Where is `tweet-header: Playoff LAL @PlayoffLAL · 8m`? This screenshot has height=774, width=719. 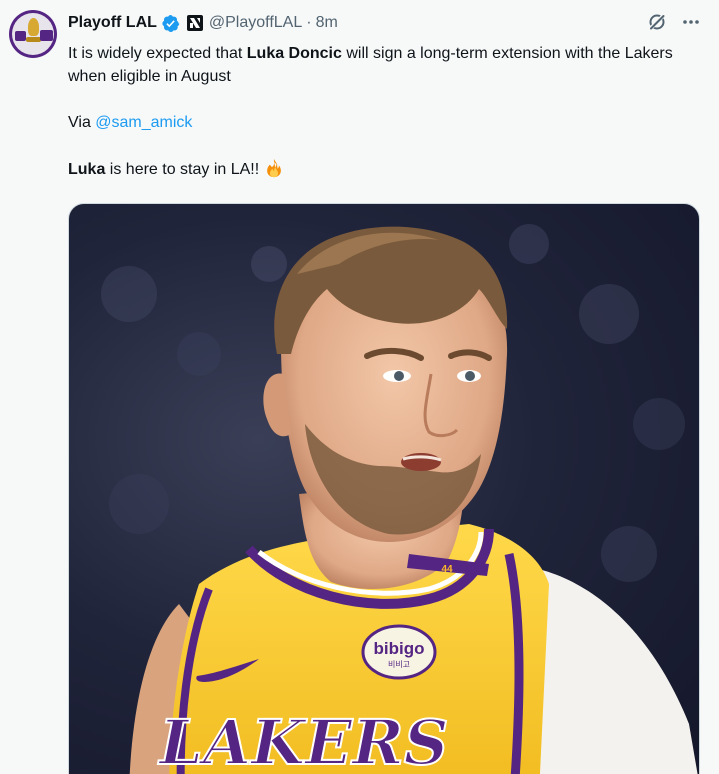 tweet-header: Playoff LAL @PlayoffLAL · 8m is located at coordinates (203, 23).